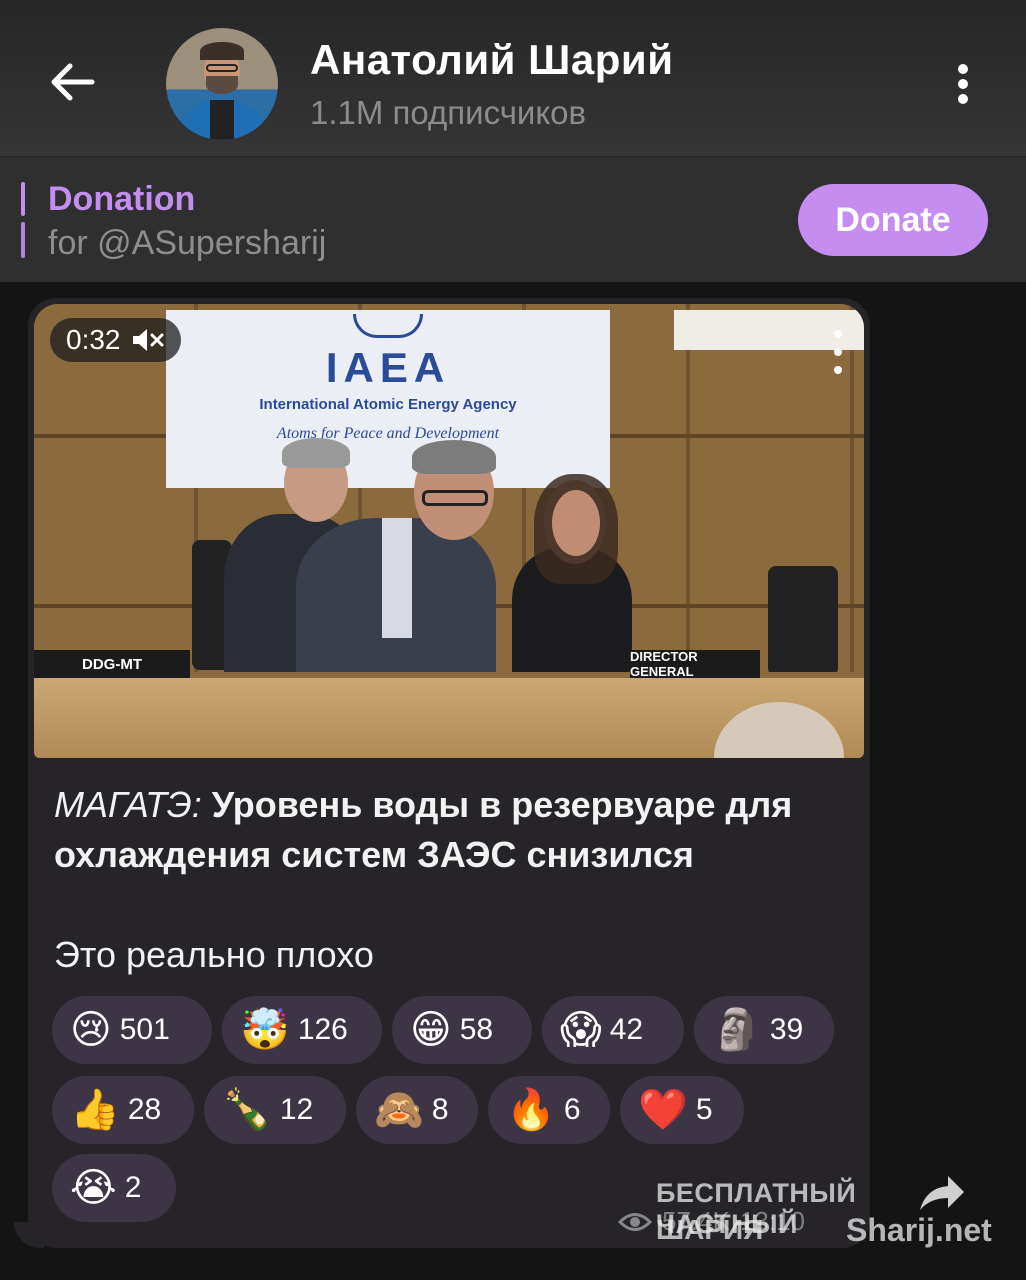 This screenshot has width=1026, height=1280. I want to click on eye-icon, so click(635, 1221).